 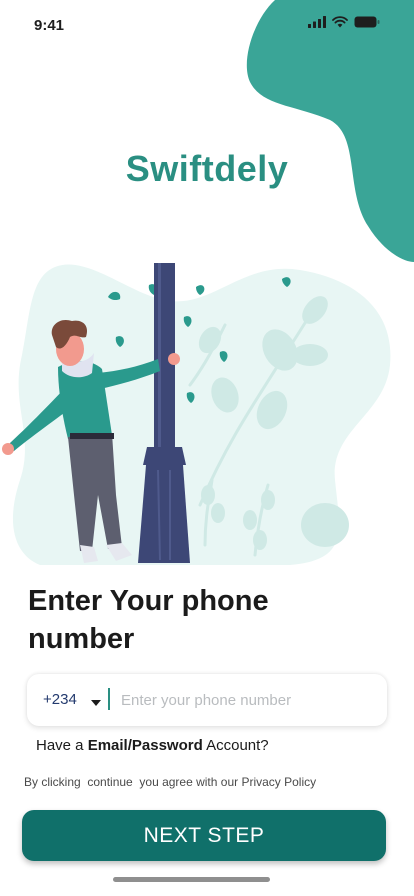 I want to click on field-divider, so click(x=109, y=699).